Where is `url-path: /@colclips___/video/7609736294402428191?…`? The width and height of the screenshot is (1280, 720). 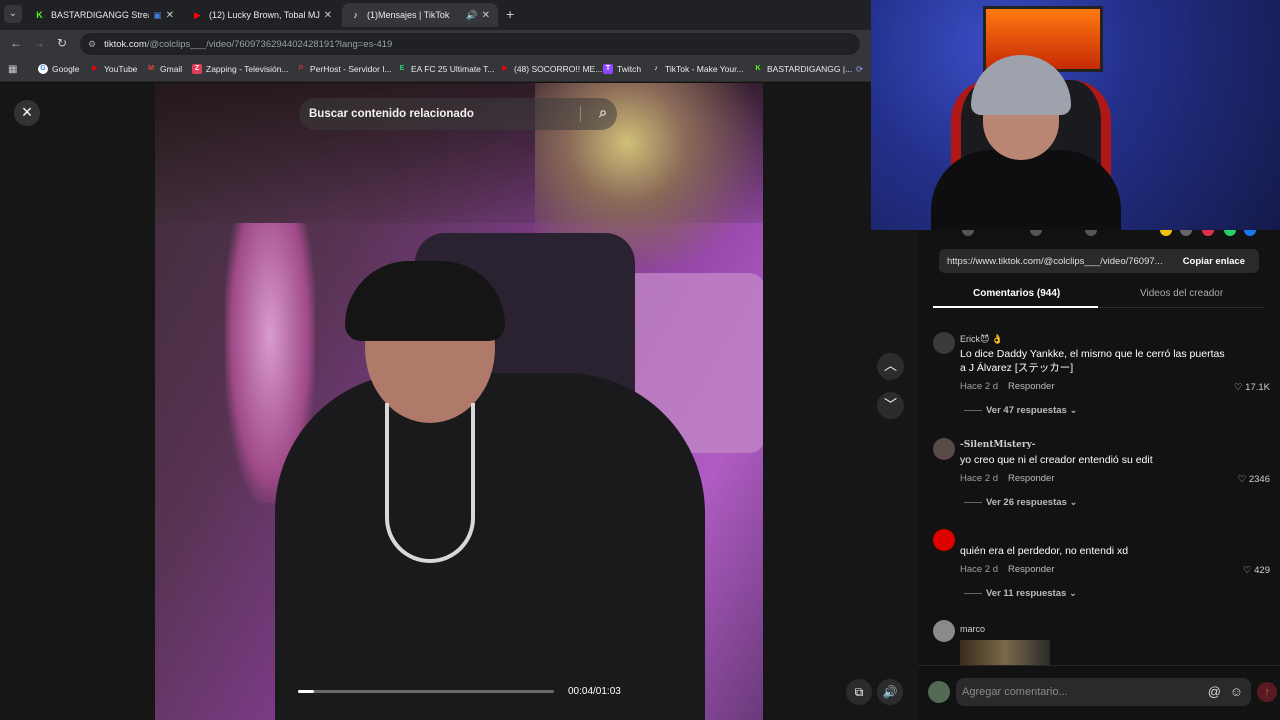 url-path: /@colclips___/video/7609736294402428191?… is located at coordinates (269, 44).